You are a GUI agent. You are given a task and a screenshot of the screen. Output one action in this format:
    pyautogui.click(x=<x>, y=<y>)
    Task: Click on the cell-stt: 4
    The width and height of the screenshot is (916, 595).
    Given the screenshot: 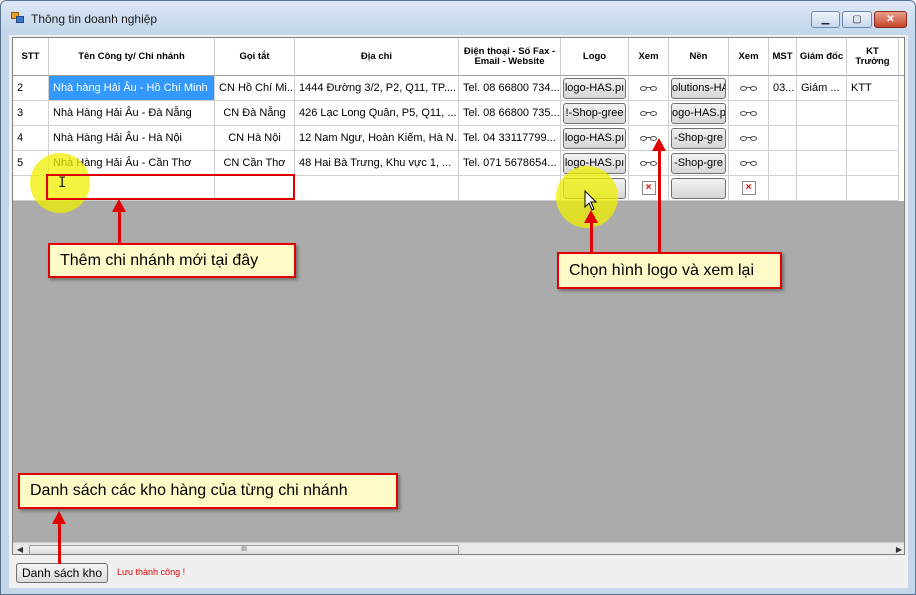 What is the action you would take?
    pyautogui.click(x=31, y=138)
    